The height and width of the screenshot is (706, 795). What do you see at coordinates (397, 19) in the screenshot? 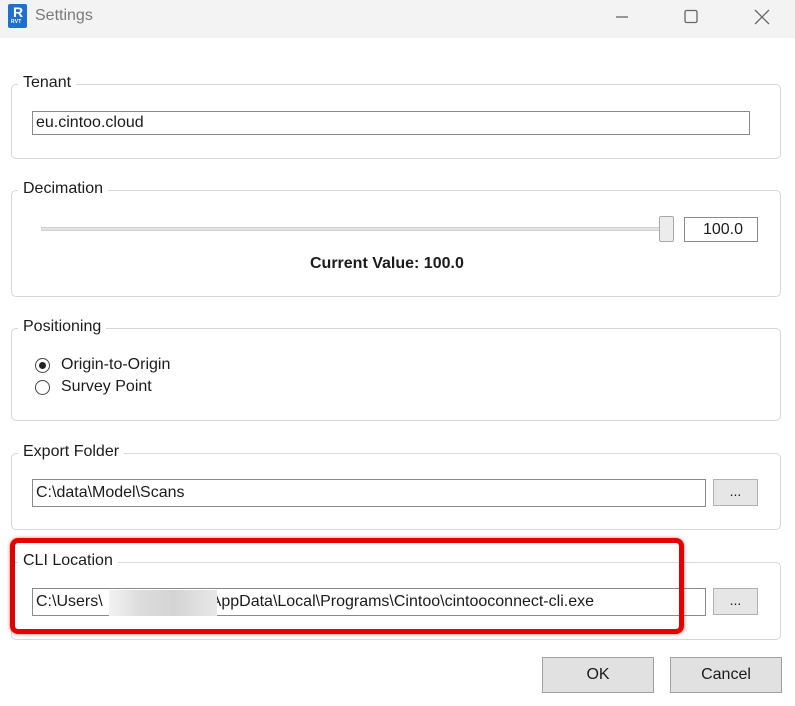
I see `title-bar: R RVT Settings` at bounding box center [397, 19].